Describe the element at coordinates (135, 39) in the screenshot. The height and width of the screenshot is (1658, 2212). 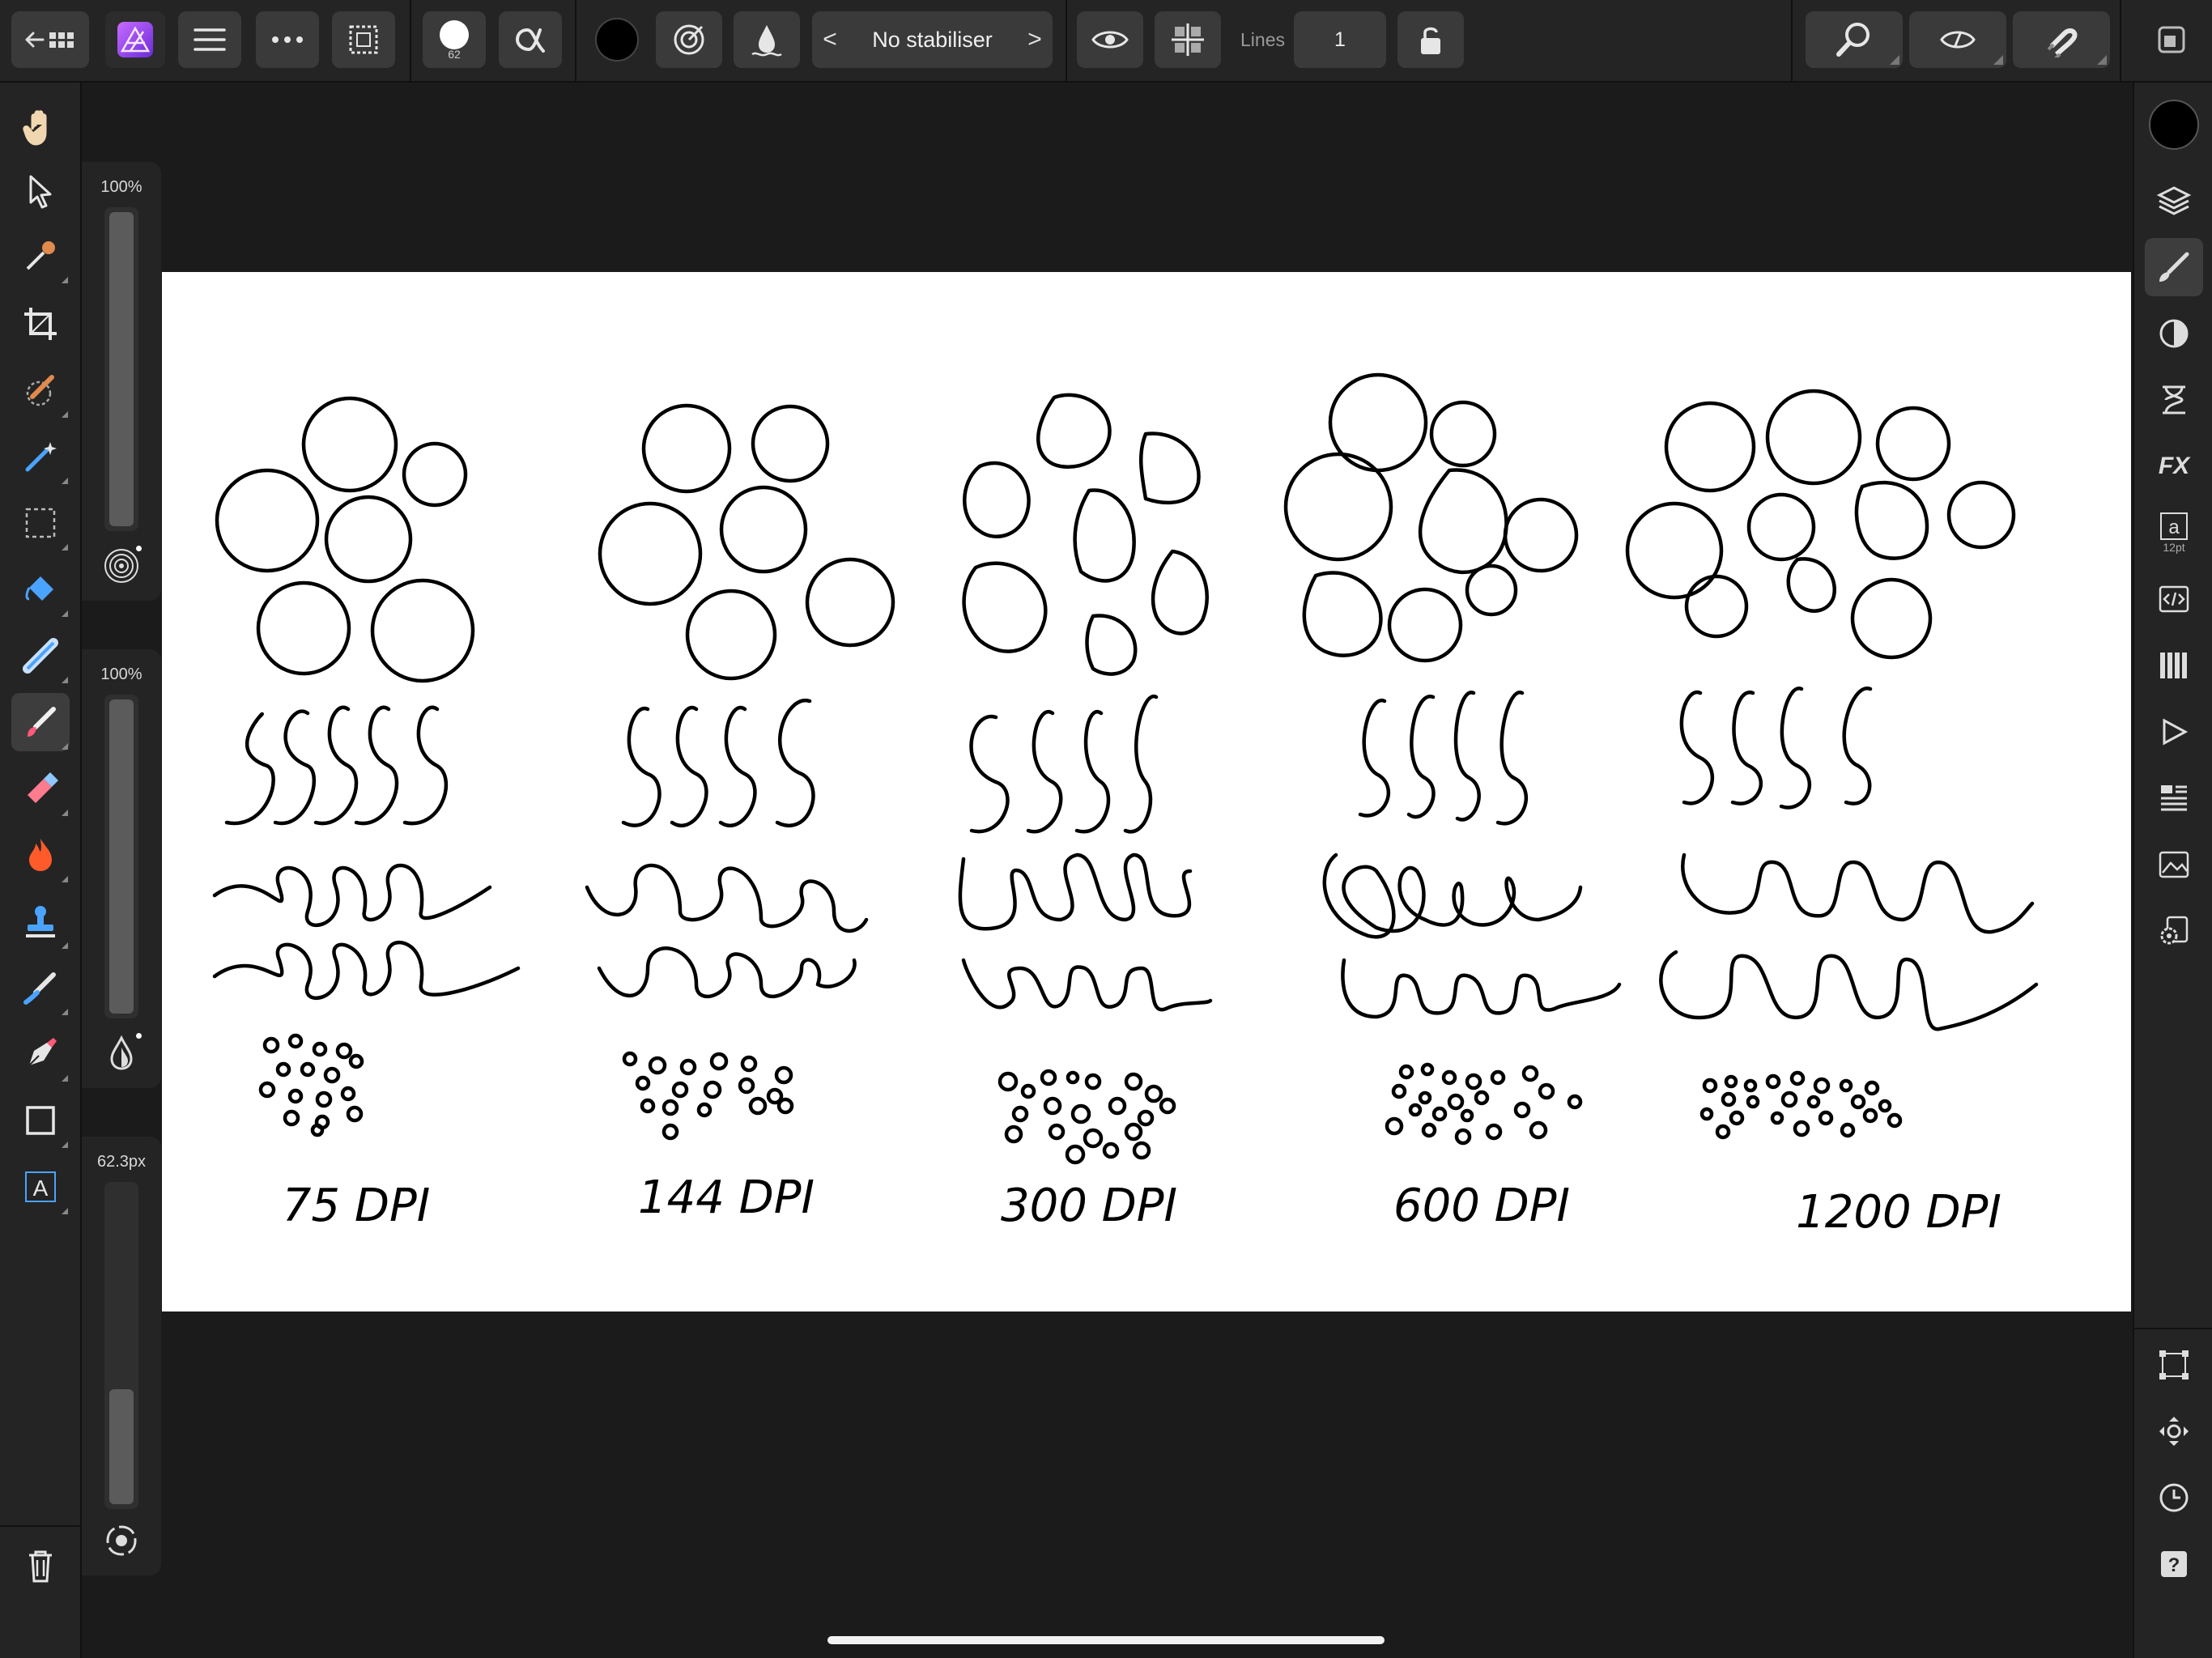
I see `persona-button` at that location.